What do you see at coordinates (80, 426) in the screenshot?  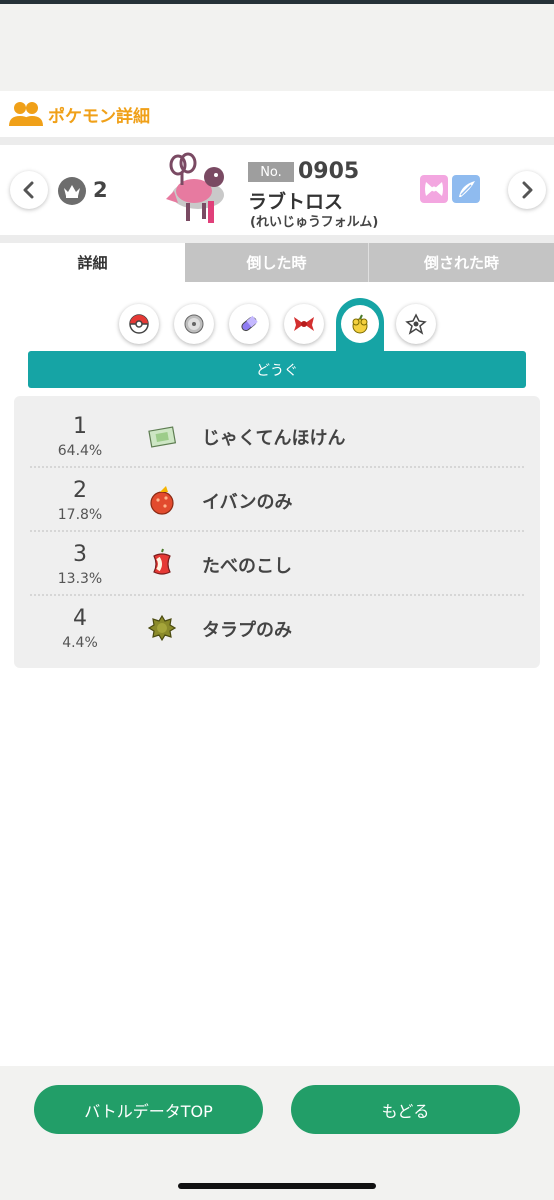 I see `item-rank: 1` at bounding box center [80, 426].